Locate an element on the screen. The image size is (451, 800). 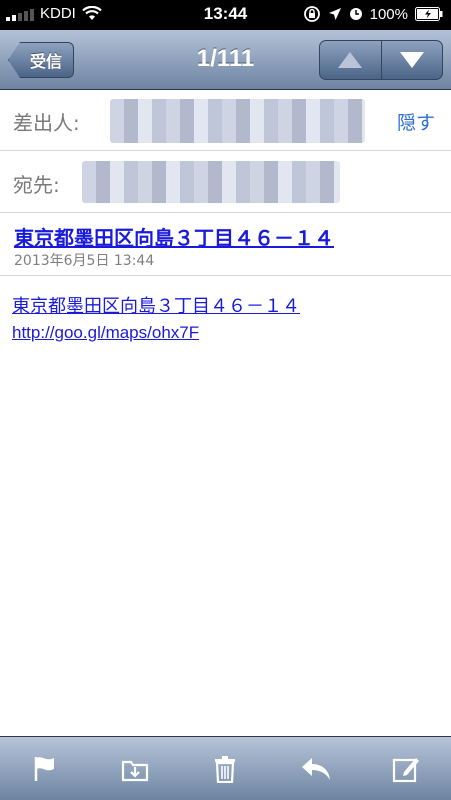
status-bar: KDDI 13:44 100% is located at coordinates (225, 15).